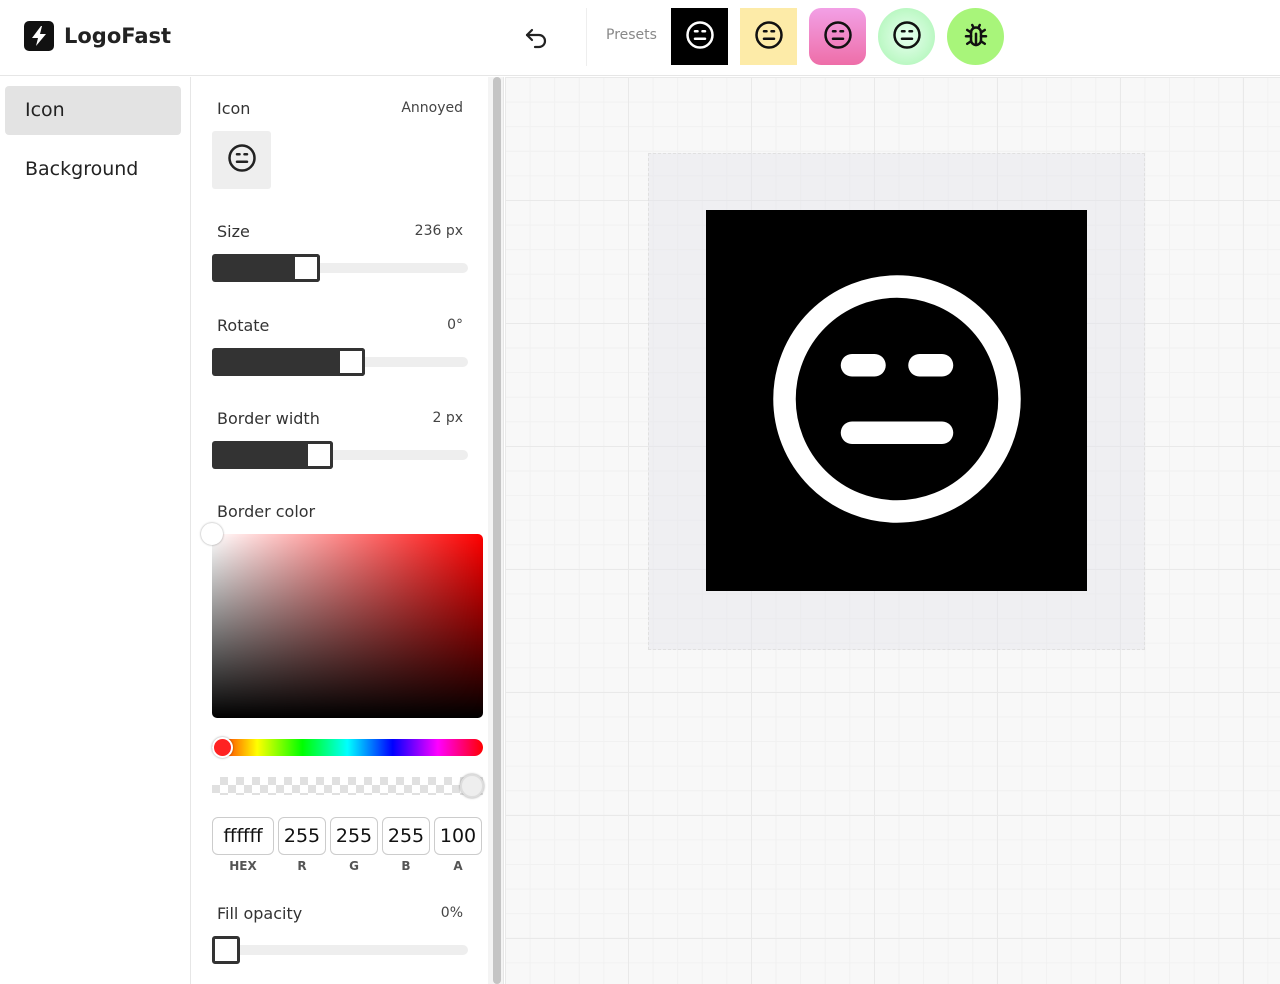  I want to click on divider, so click(586, 37).